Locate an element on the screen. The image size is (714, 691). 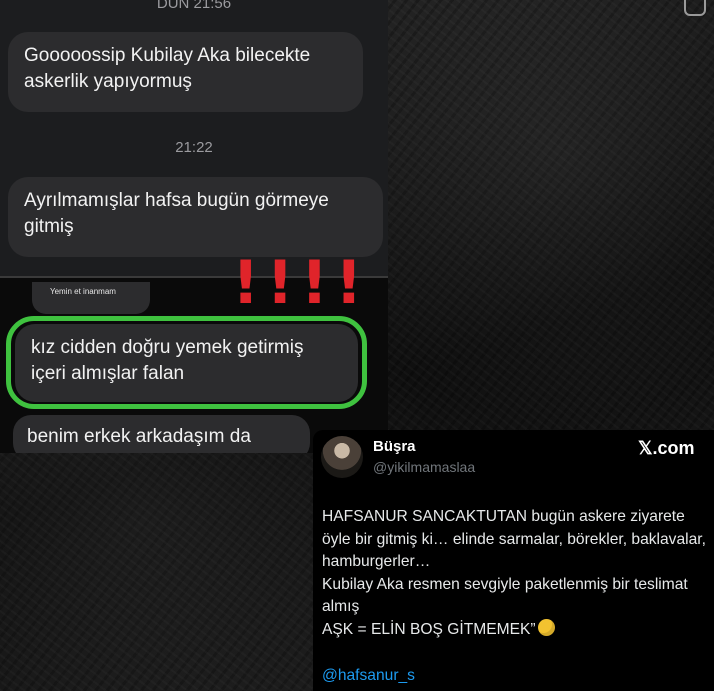
red-exclamation-marks: !!!! is located at coordinates (301, 283).